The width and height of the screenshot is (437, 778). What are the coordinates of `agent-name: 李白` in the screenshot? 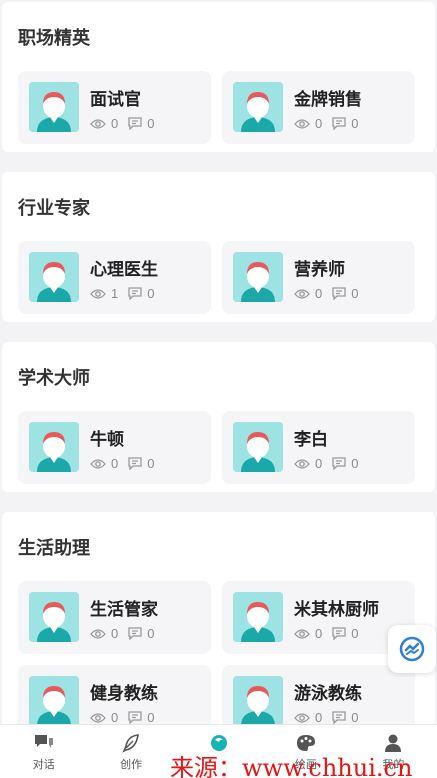 It's located at (311, 439).